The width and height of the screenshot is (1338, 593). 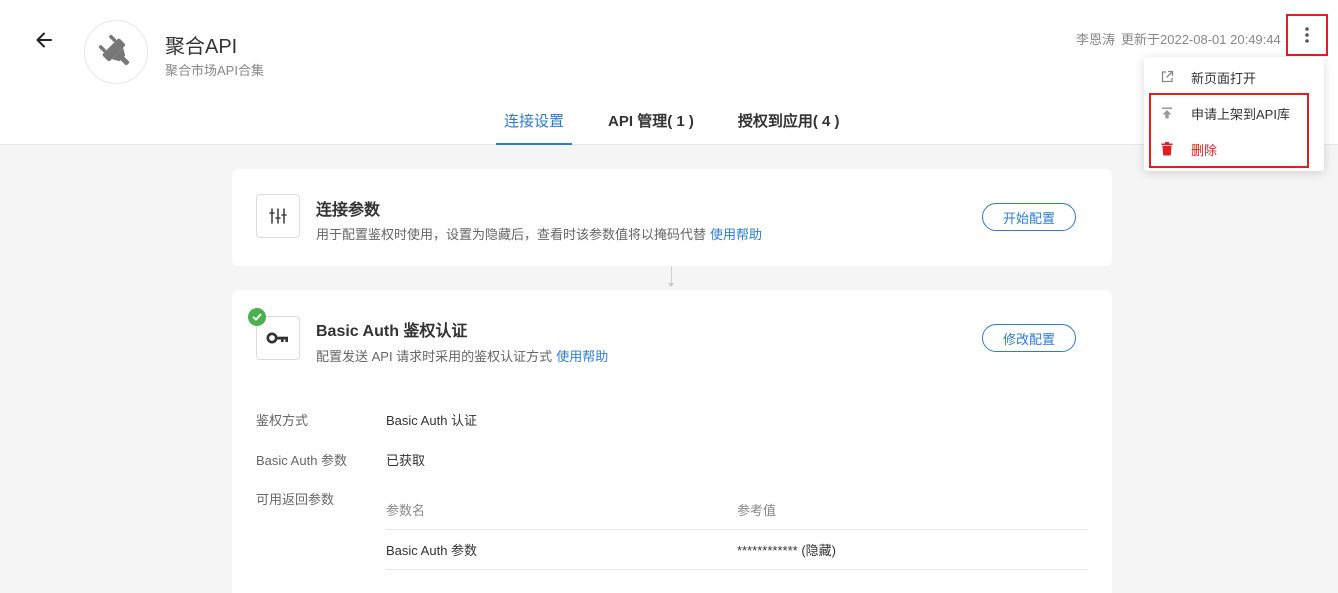 What do you see at coordinates (757, 510) in the screenshot?
I see `column-header-value: 参考值` at bounding box center [757, 510].